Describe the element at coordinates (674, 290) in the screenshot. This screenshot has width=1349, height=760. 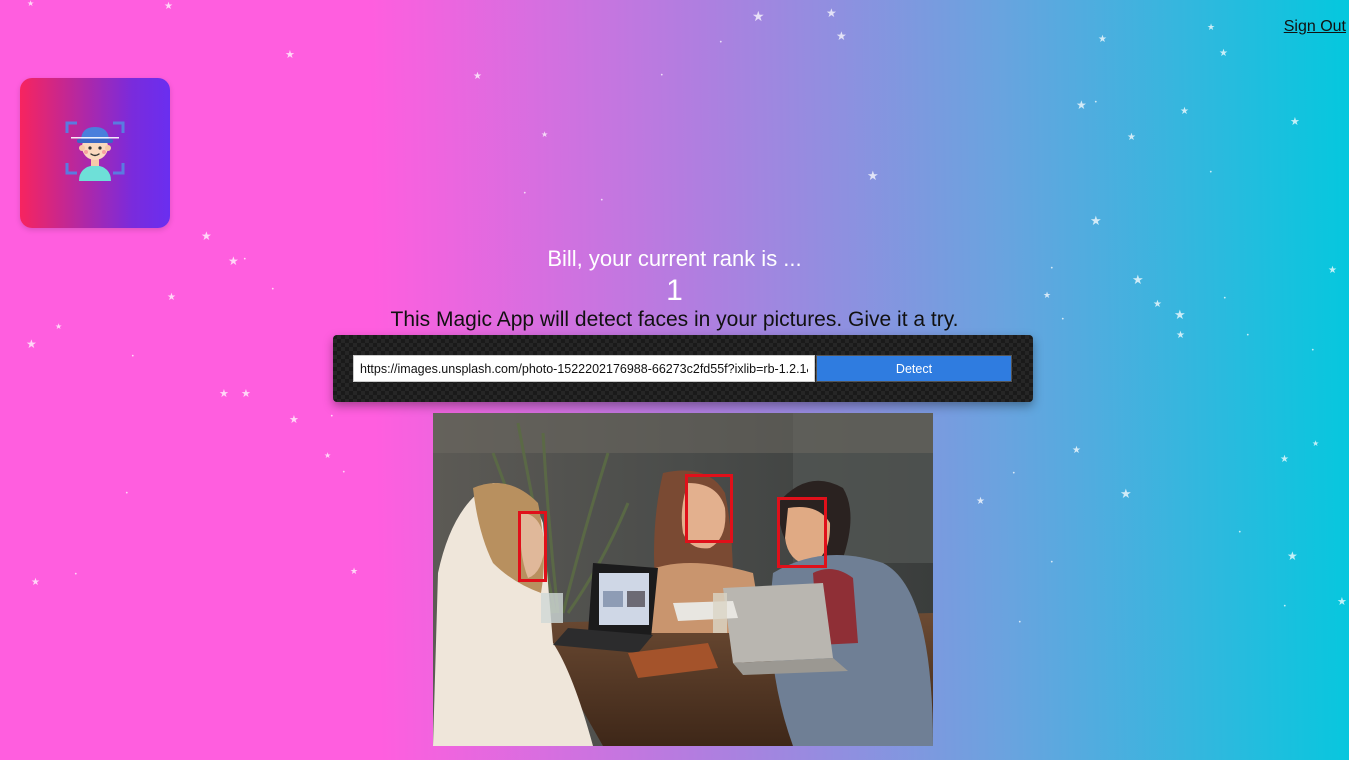
I see `rank-value: 1` at that location.